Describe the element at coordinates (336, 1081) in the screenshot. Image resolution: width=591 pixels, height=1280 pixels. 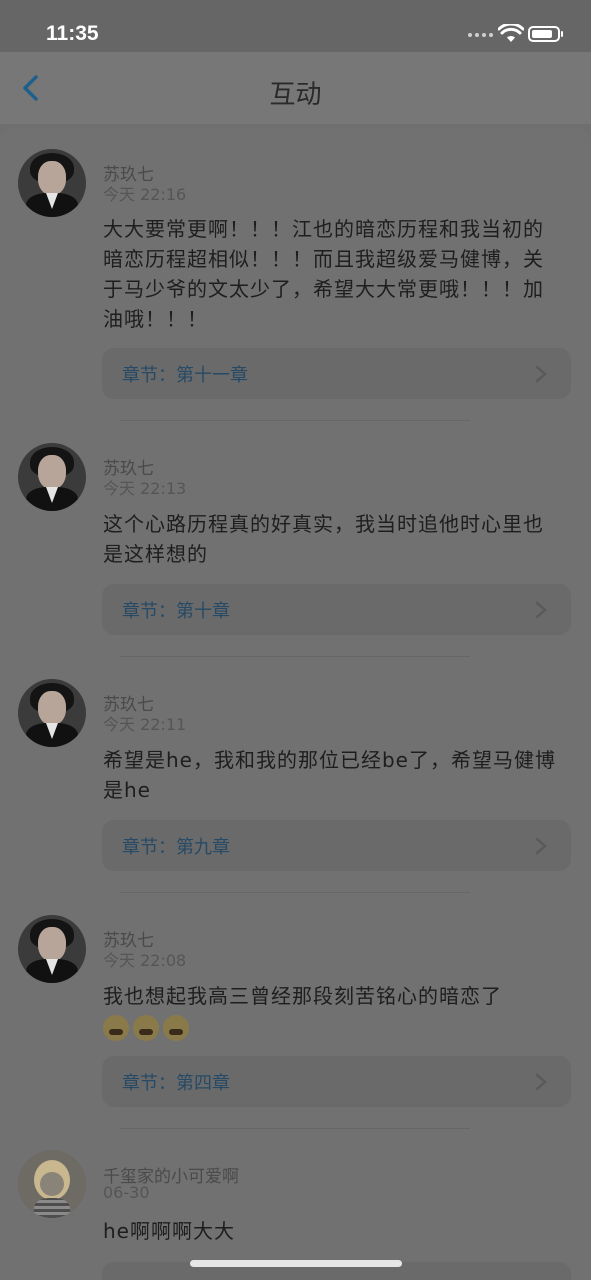
I see `chapter-link: 章节：第四章` at that location.